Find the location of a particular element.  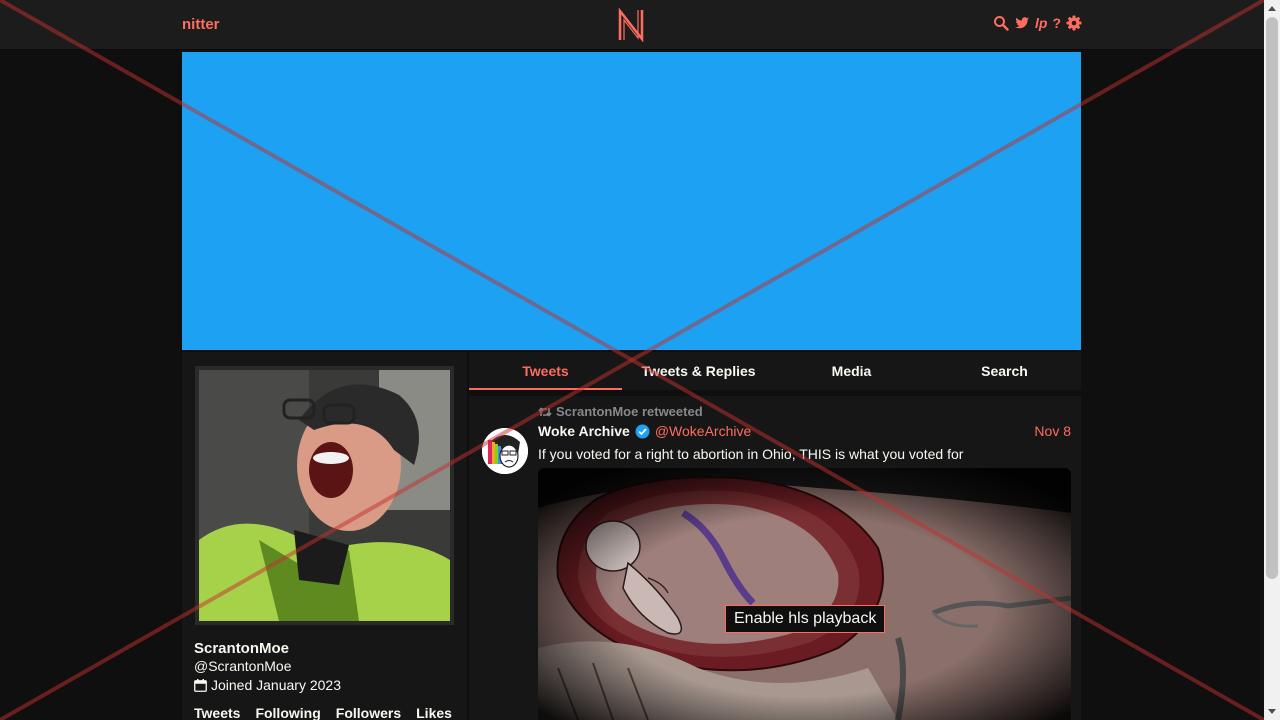

nitter-logo-icon is located at coordinates (631, 25).